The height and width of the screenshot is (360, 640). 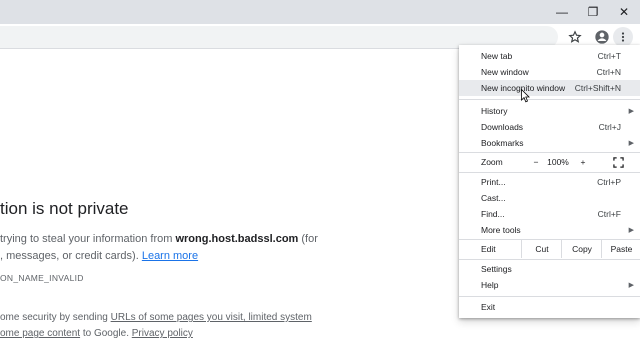 I want to click on warning-text-part: (for, so click(x=308, y=239).